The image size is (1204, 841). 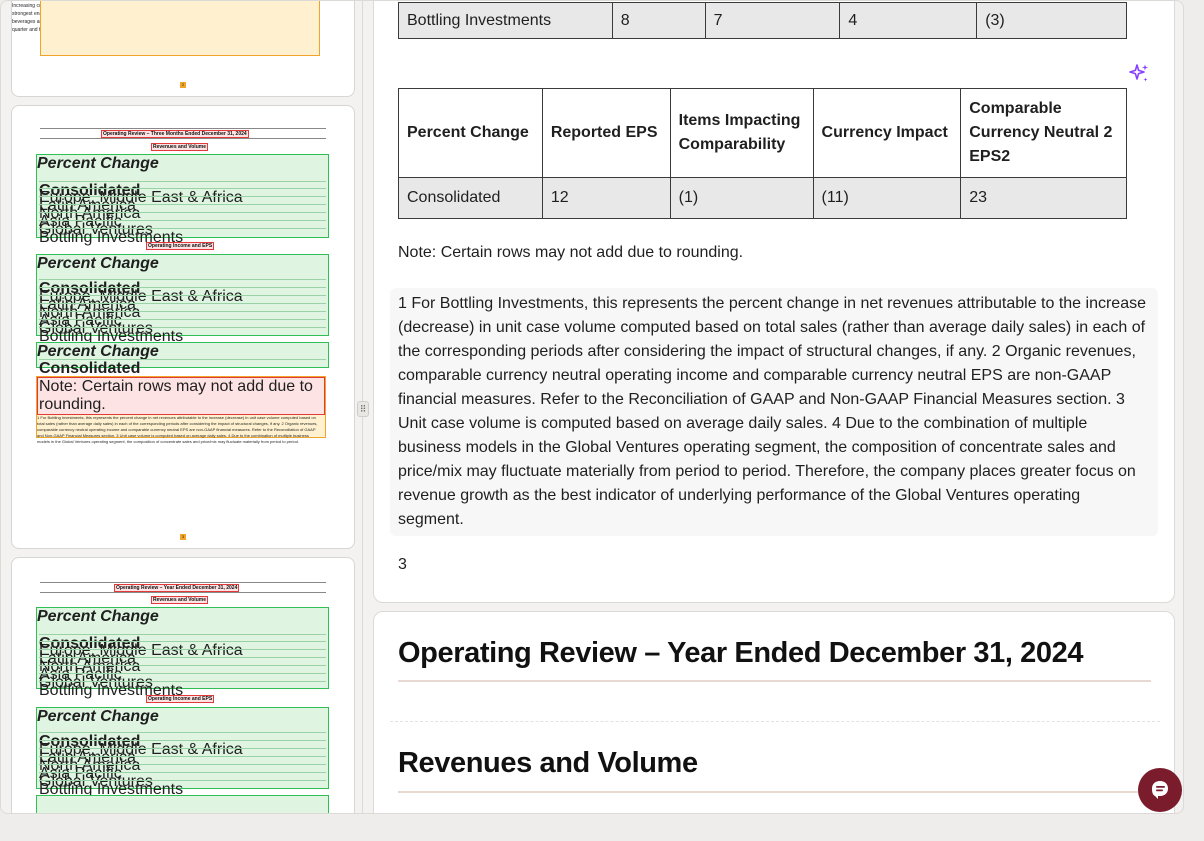 What do you see at coordinates (908, 20) in the screenshot?
I see `table-cell: 4` at bounding box center [908, 20].